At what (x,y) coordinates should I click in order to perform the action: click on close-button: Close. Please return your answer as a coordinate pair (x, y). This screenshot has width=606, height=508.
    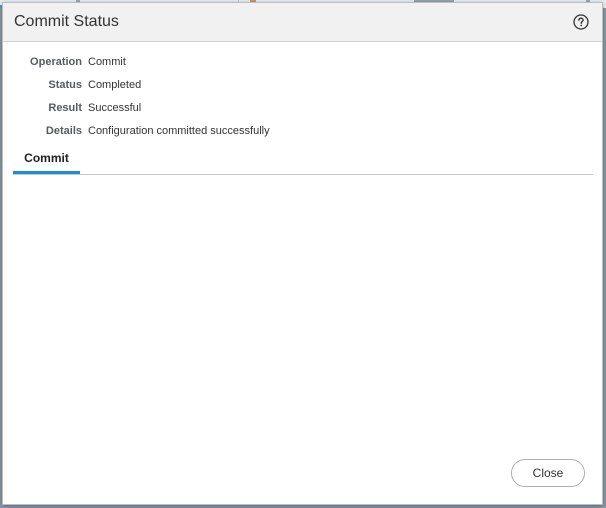
    Looking at the image, I should click on (548, 473).